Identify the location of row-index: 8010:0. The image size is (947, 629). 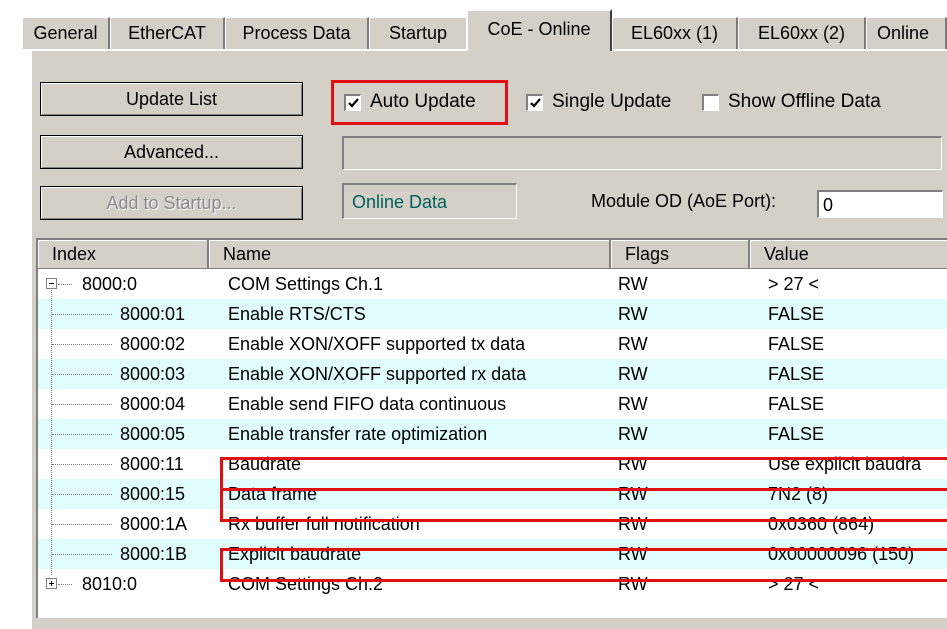
(110, 584).